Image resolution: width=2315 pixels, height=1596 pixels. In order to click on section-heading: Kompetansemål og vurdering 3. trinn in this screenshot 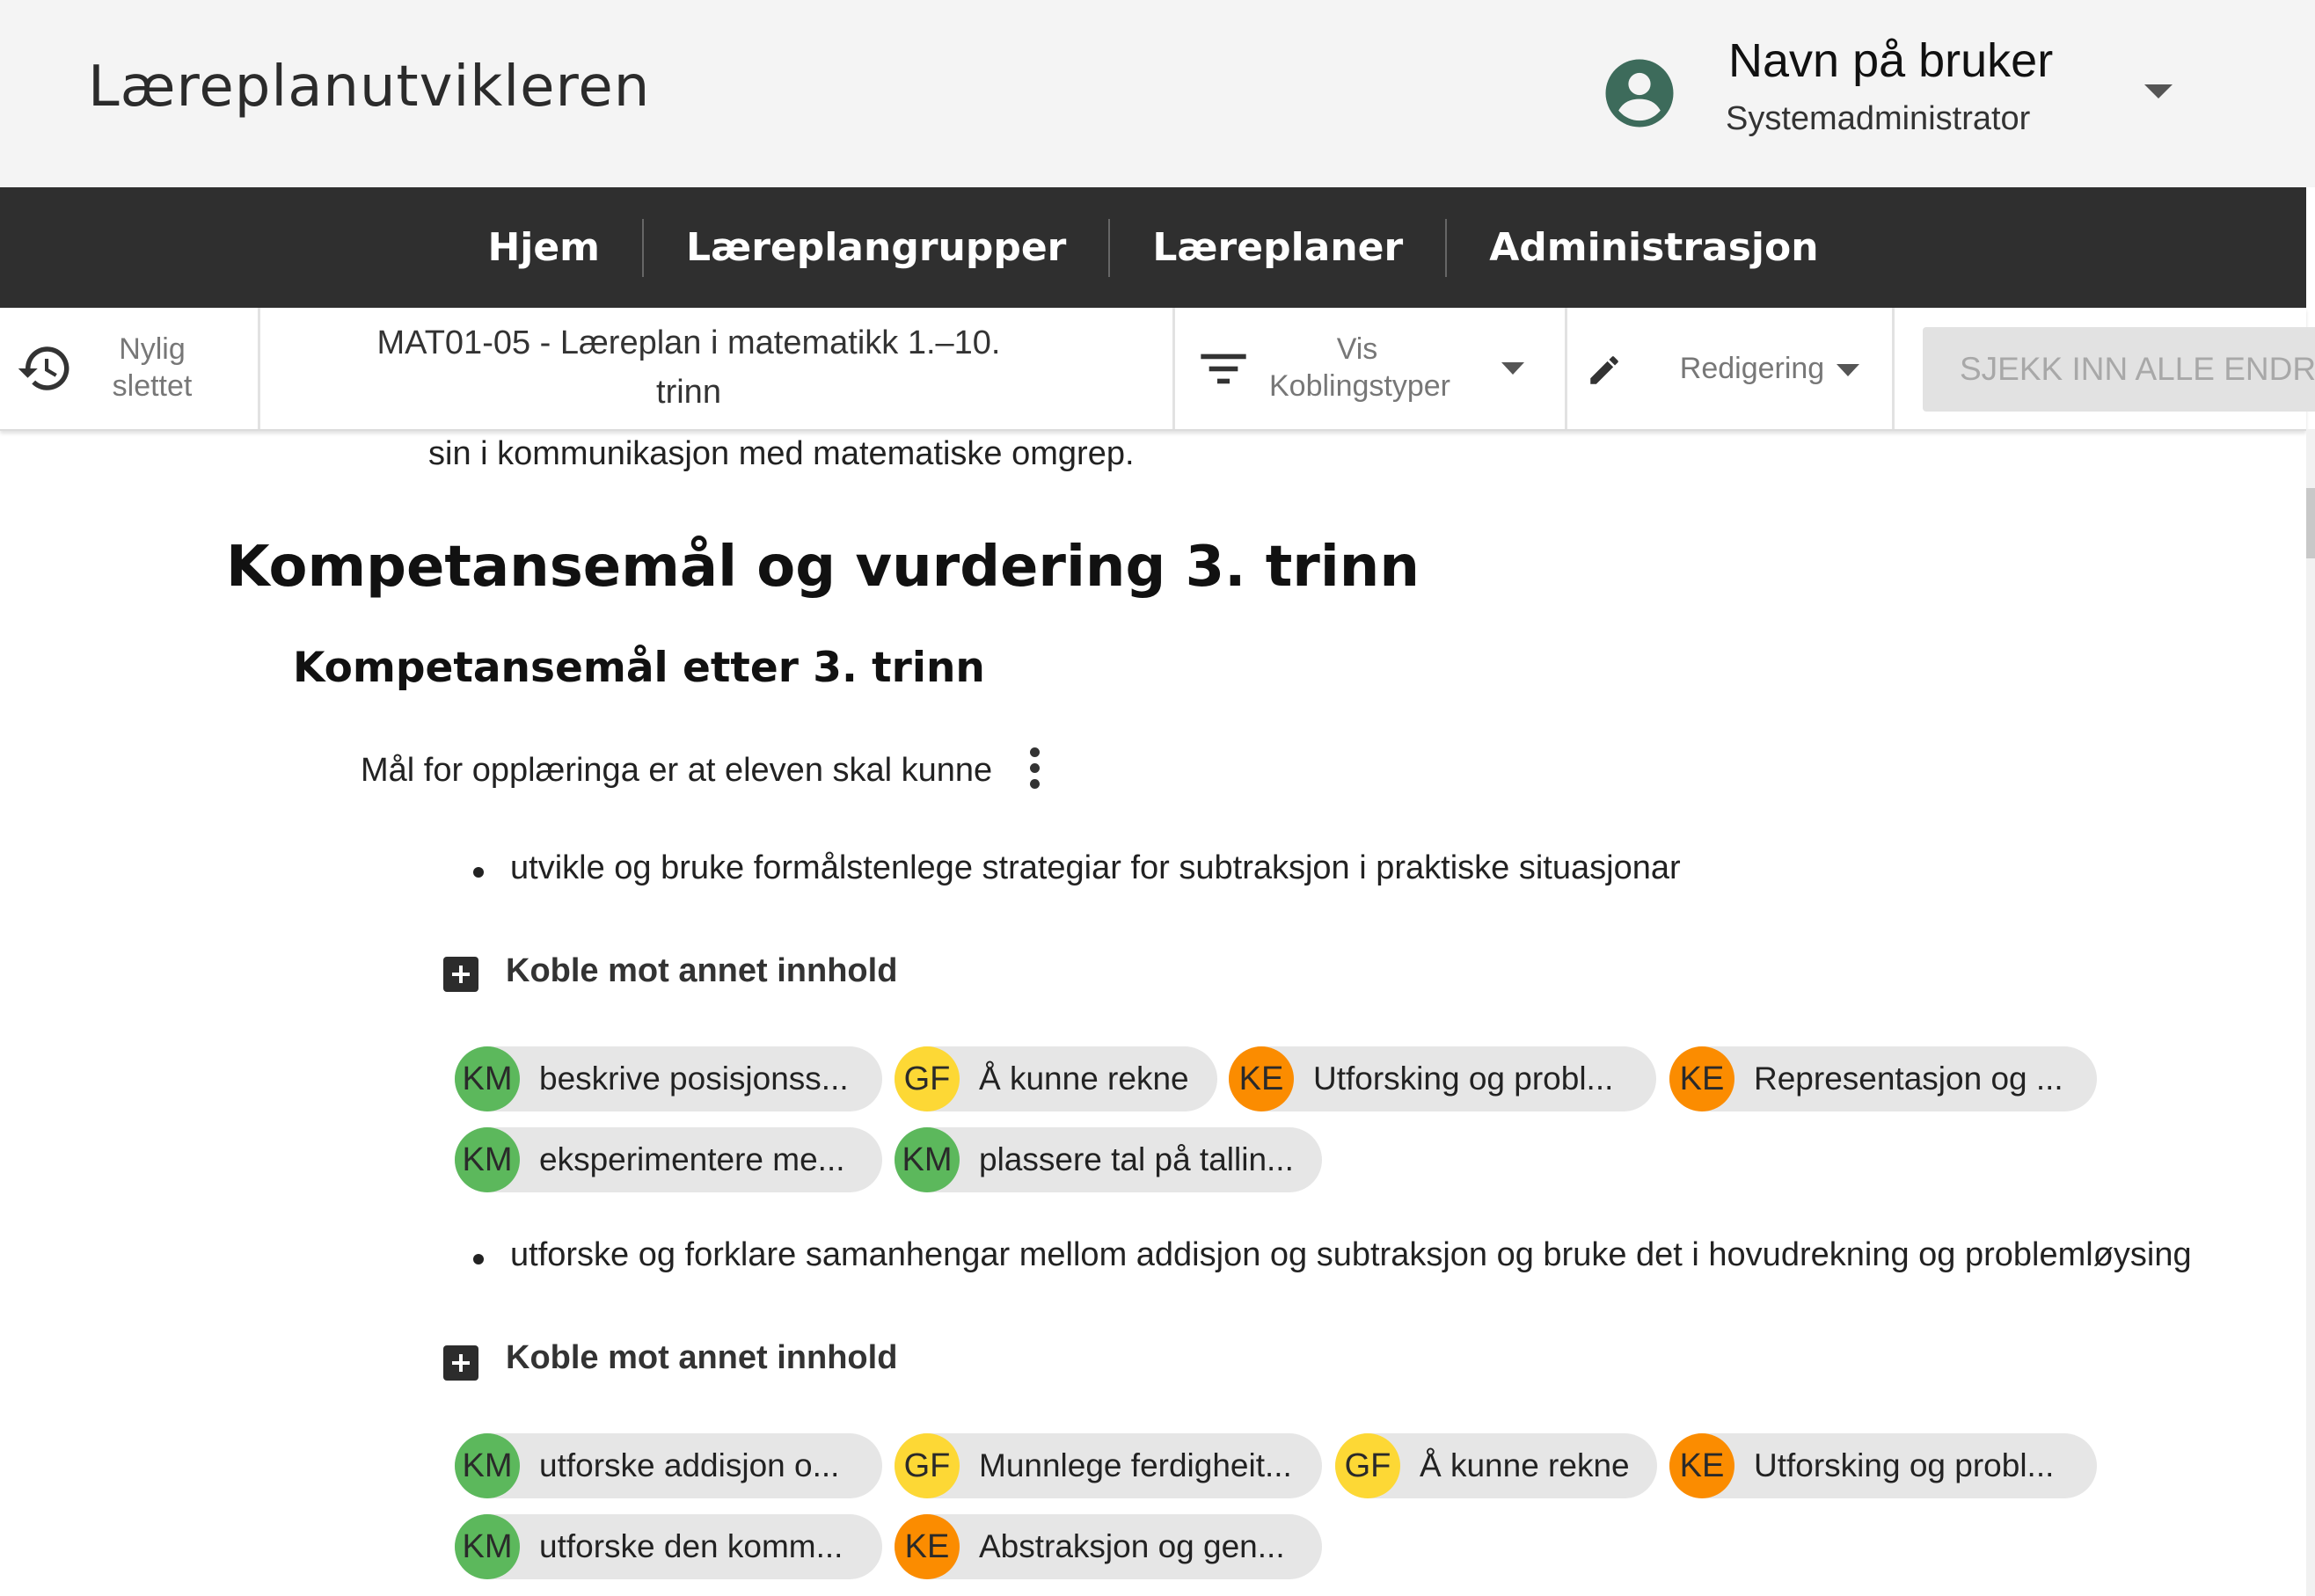, I will do `click(823, 567)`.